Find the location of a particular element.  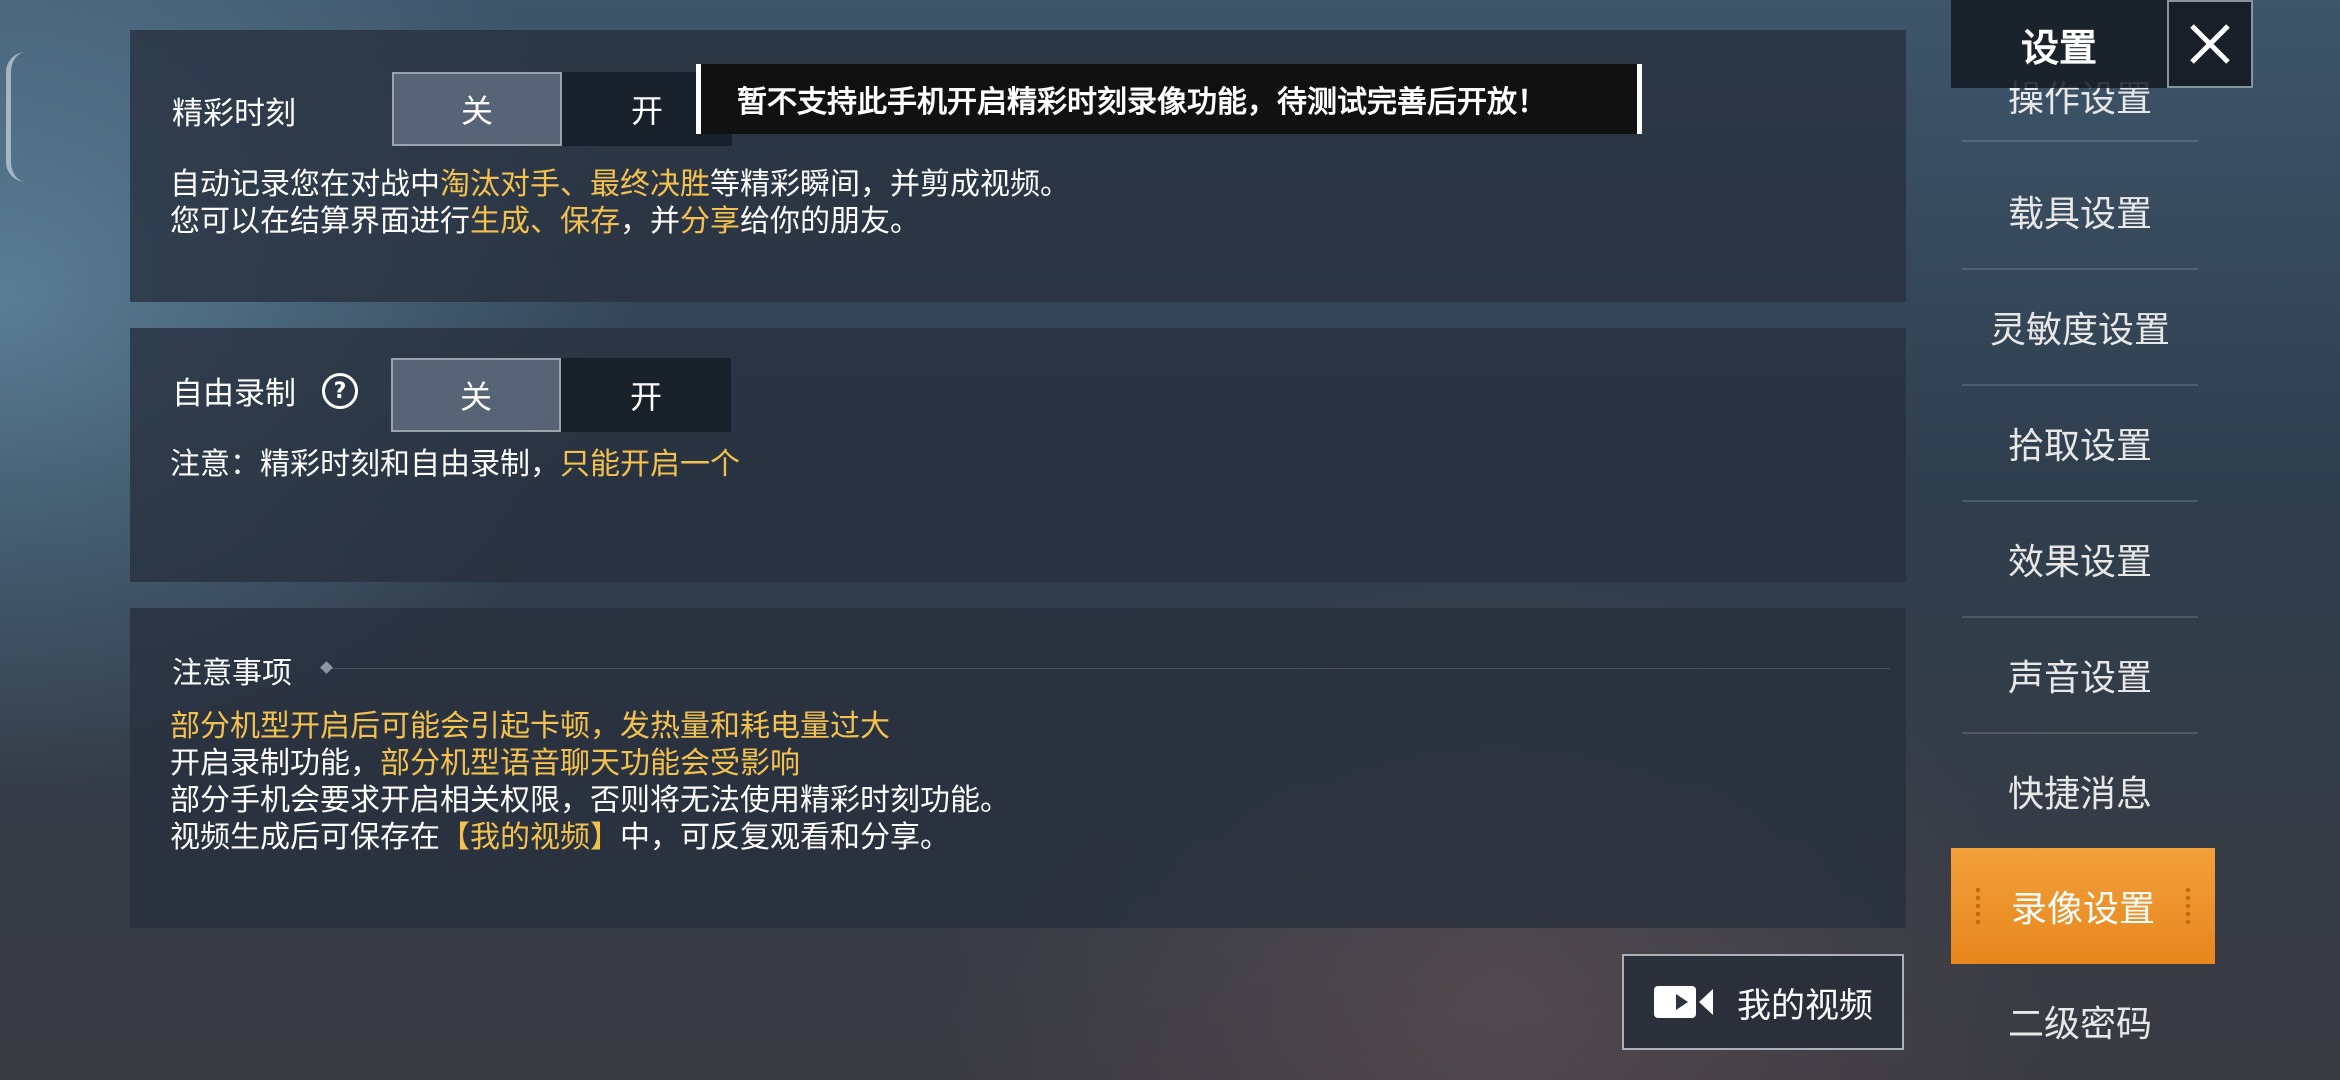

highlight-description-line1: 自动记录您在对战中淘汰对手、最终决胜等精彩瞬间，并剪成视频。 is located at coordinates (620, 184).